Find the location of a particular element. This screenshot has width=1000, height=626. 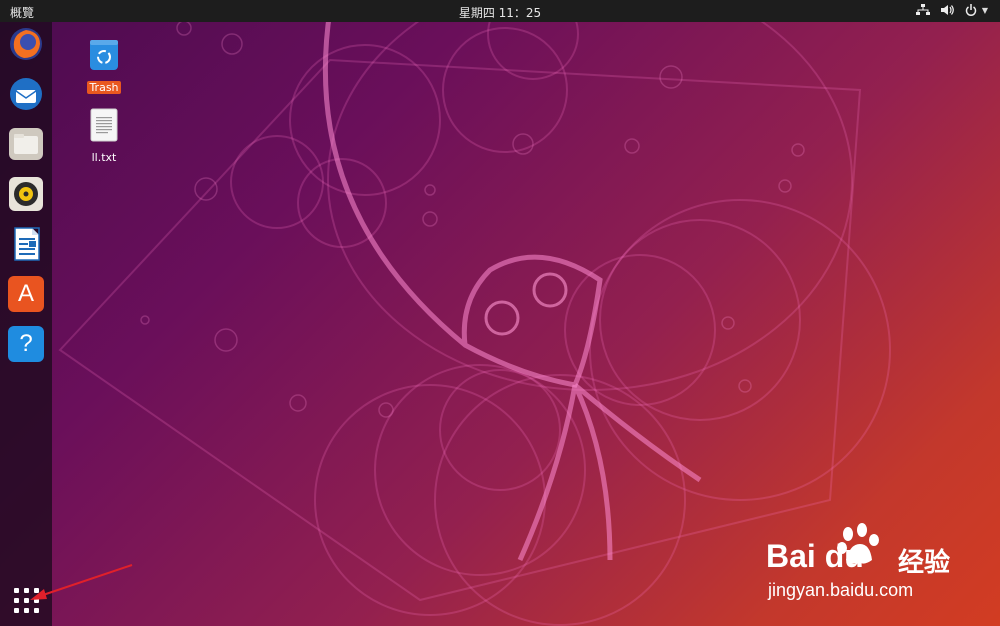

watermark-brand: Bai du is located at coordinates (815, 556).